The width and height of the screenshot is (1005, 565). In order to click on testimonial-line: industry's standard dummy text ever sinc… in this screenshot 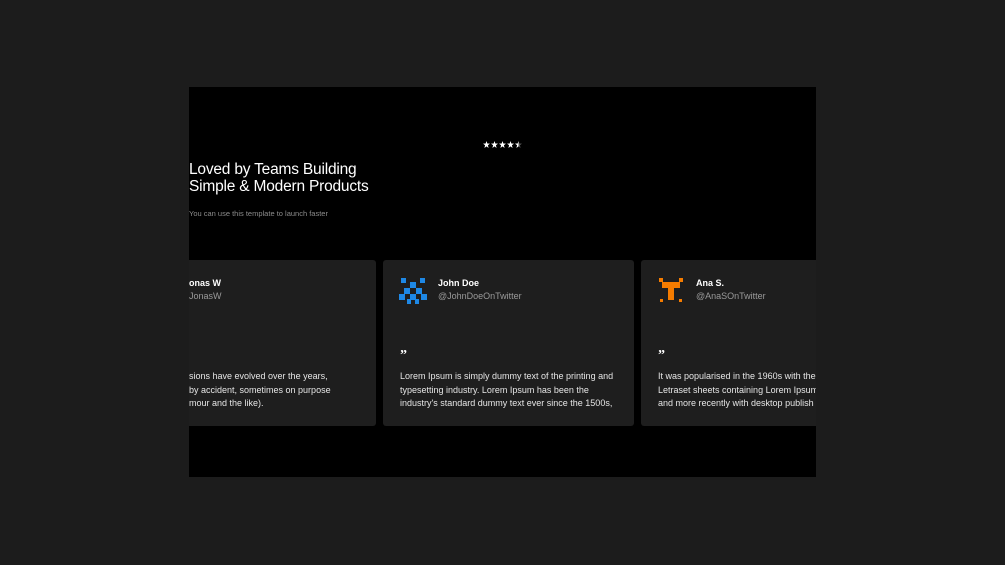, I will do `click(506, 403)`.